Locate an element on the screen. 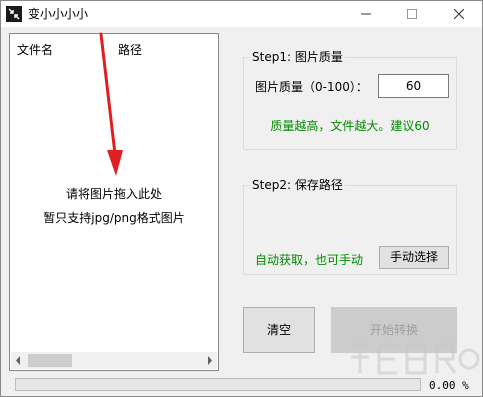 The height and width of the screenshot is (397, 483). auto-path-label: 自动获取，也可手动 is located at coordinates (309, 260).